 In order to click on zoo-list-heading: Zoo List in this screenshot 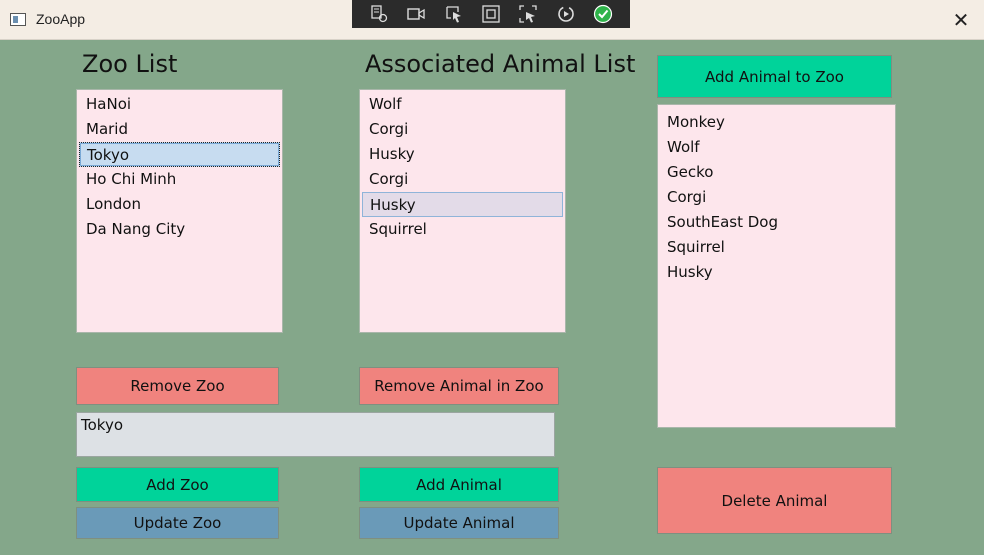, I will do `click(130, 64)`.